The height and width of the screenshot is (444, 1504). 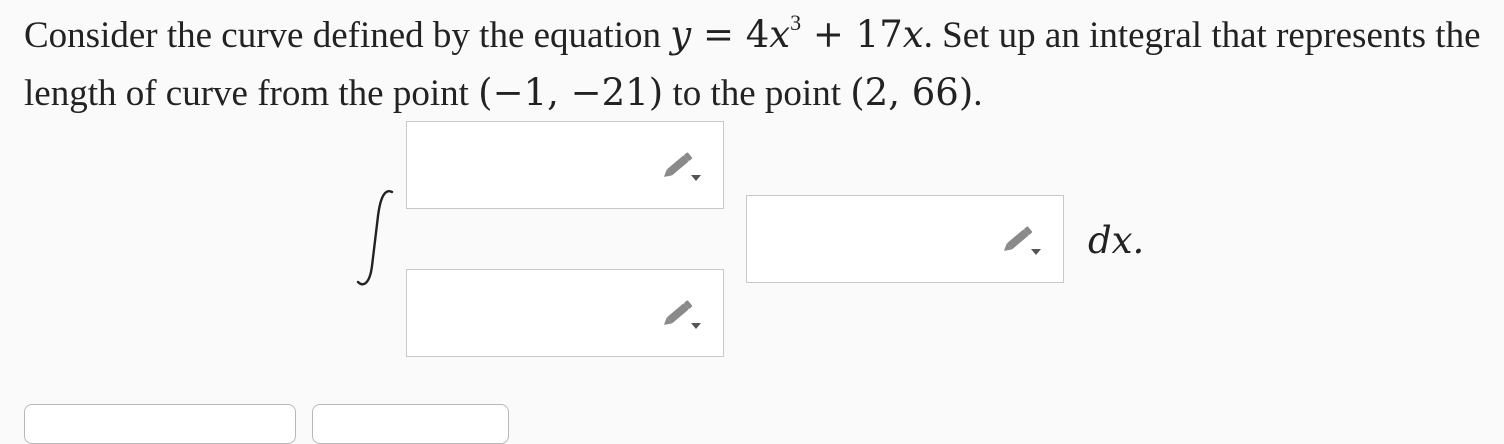 I want to click on integrand-box, so click(x=905, y=239).